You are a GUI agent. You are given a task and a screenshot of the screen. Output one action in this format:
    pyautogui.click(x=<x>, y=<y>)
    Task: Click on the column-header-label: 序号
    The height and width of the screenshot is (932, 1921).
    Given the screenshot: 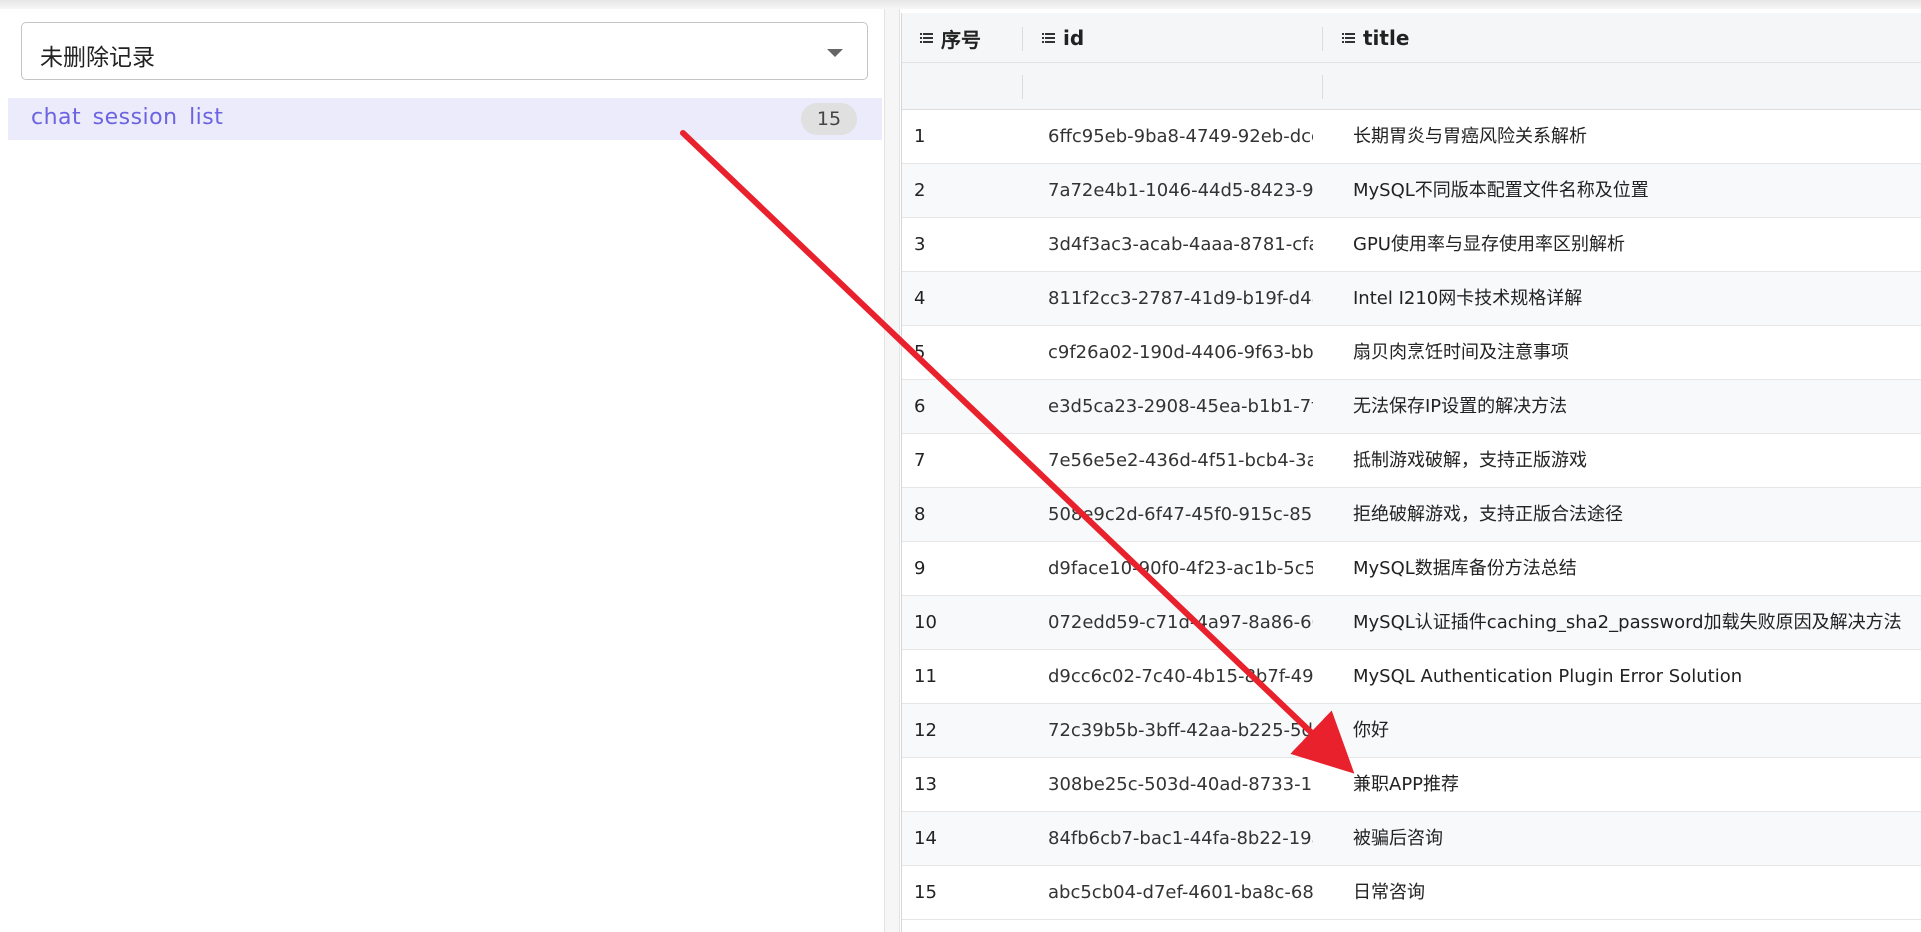 What is the action you would take?
    pyautogui.click(x=961, y=39)
    